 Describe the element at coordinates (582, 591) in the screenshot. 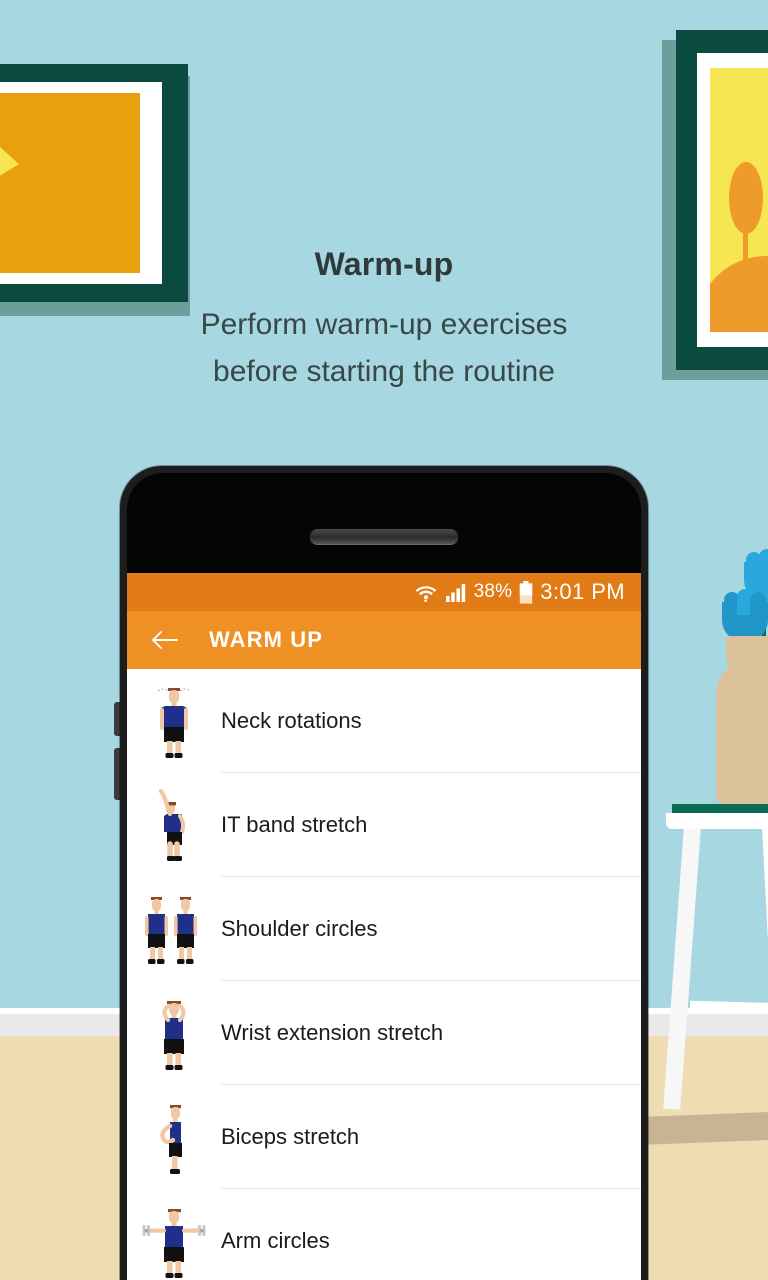

I see `clock-label: 3:01 PM` at that location.